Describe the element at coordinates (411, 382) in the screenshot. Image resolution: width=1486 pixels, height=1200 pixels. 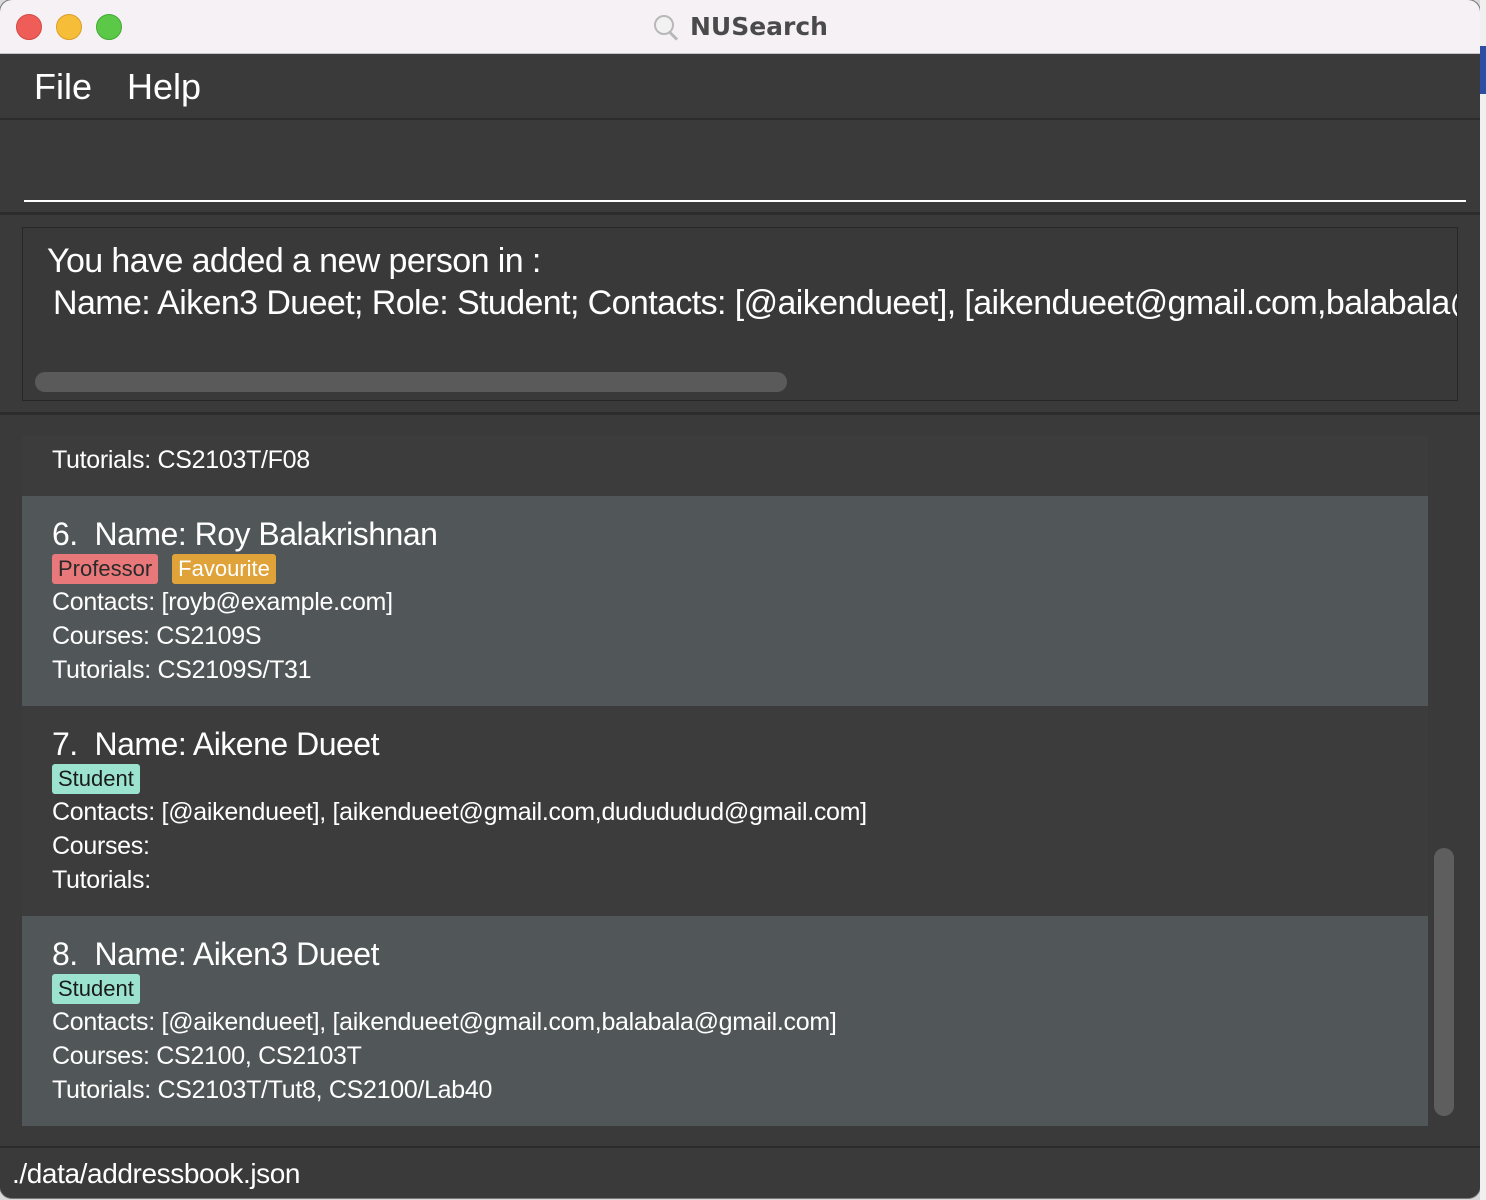
I see `result-horizontal-scrollbar` at that location.